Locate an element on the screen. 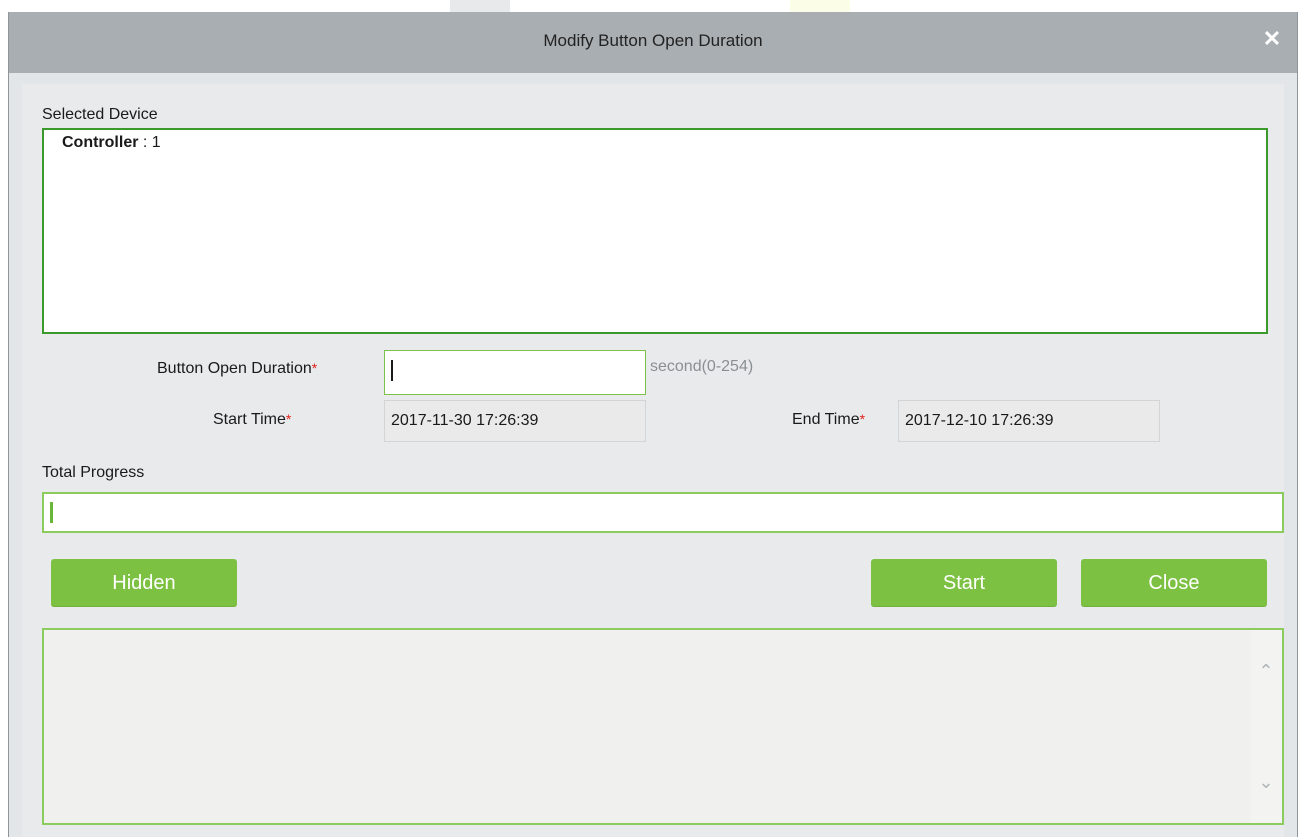 Image resolution: width=1309 pixels, height=837 pixels. log-scrollbar: ⌃ ⌄ is located at coordinates (1266, 726).